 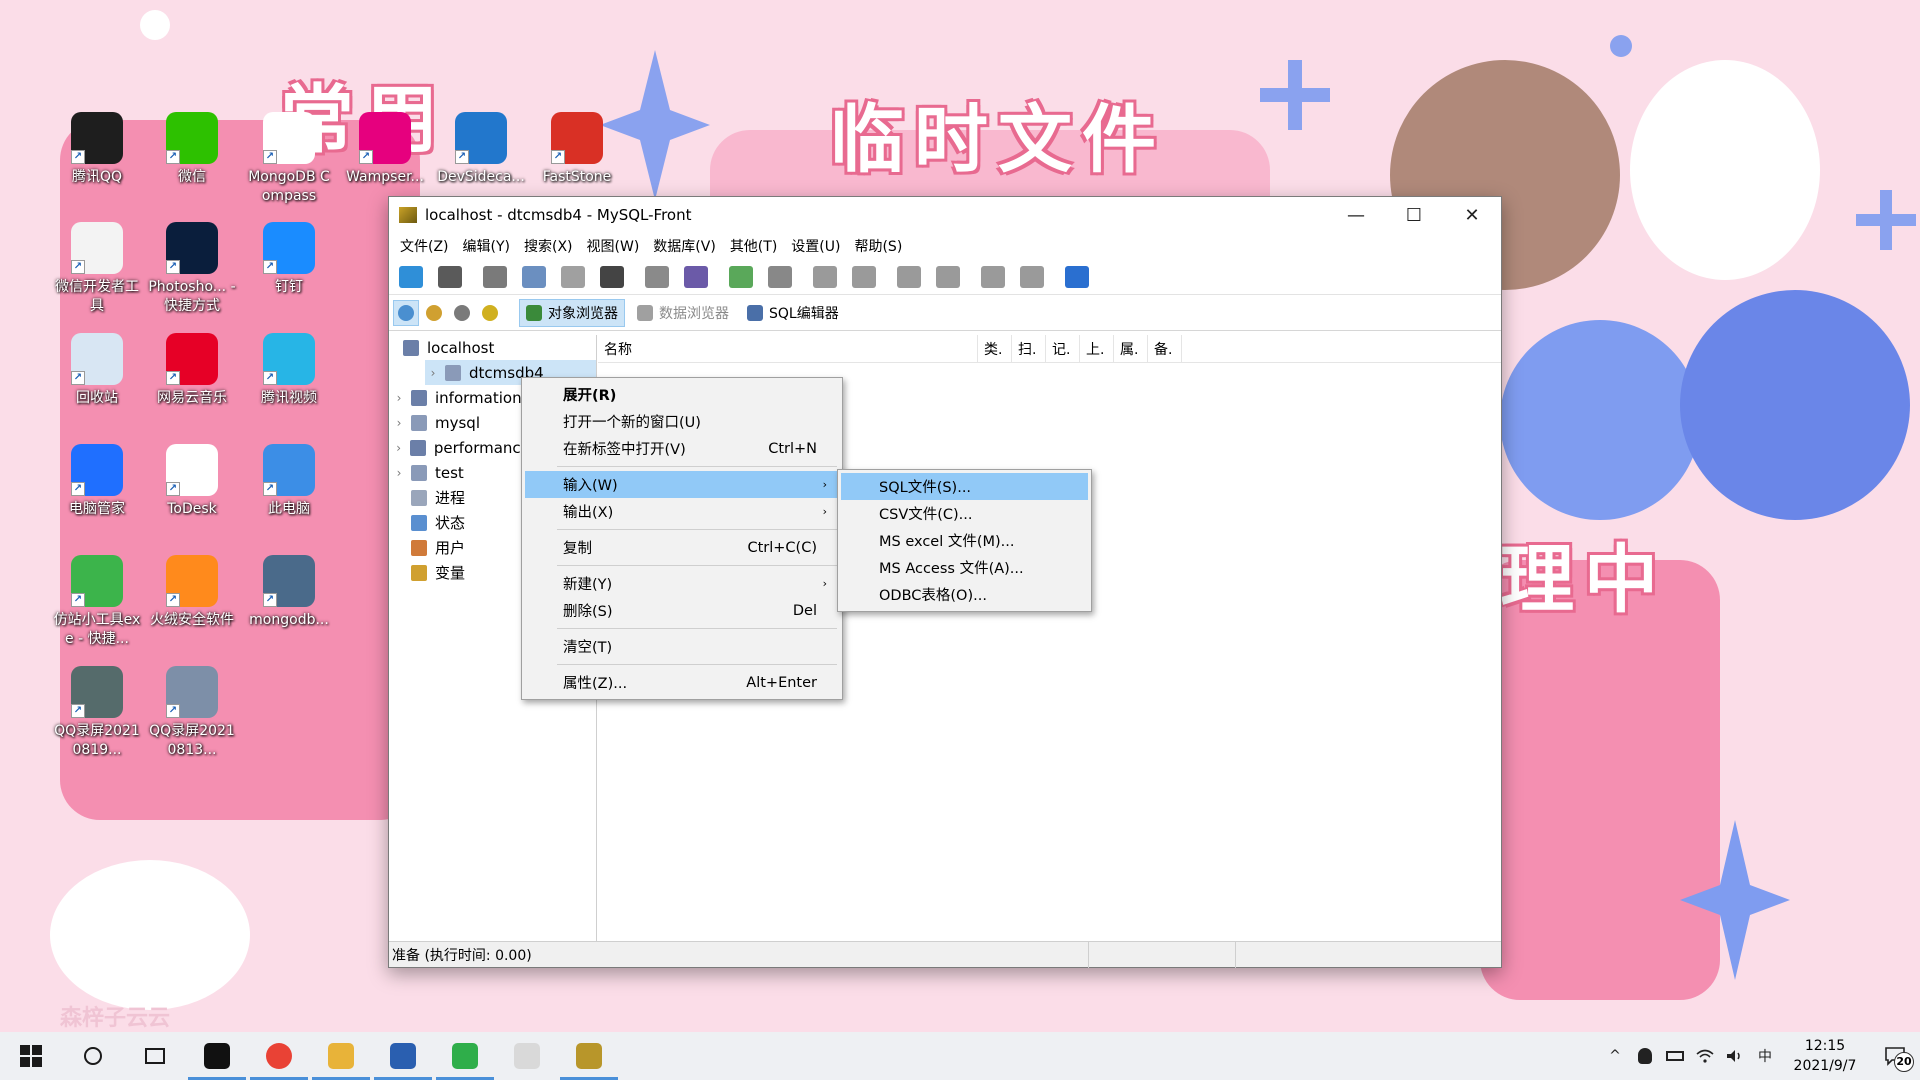 I want to click on context-menu-item: 删除(S) Del, so click(x=682, y=610).